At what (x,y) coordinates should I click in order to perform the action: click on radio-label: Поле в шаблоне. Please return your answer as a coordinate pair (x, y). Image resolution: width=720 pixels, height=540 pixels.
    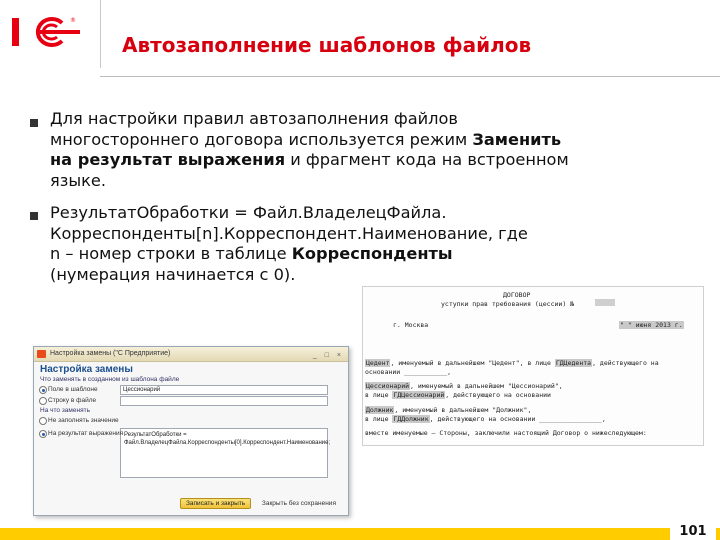
    Looking at the image, I should click on (73, 389).